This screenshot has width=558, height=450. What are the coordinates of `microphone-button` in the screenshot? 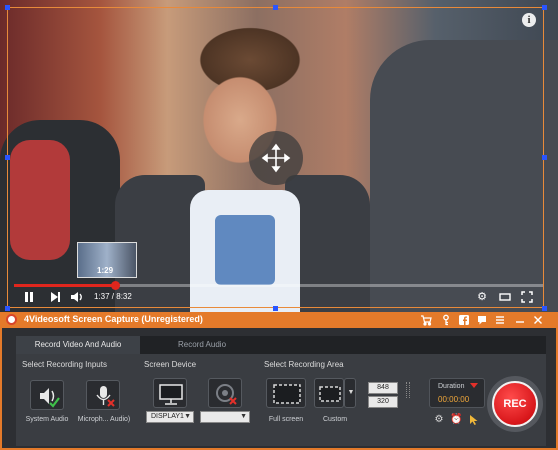 It's located at (103, 395).